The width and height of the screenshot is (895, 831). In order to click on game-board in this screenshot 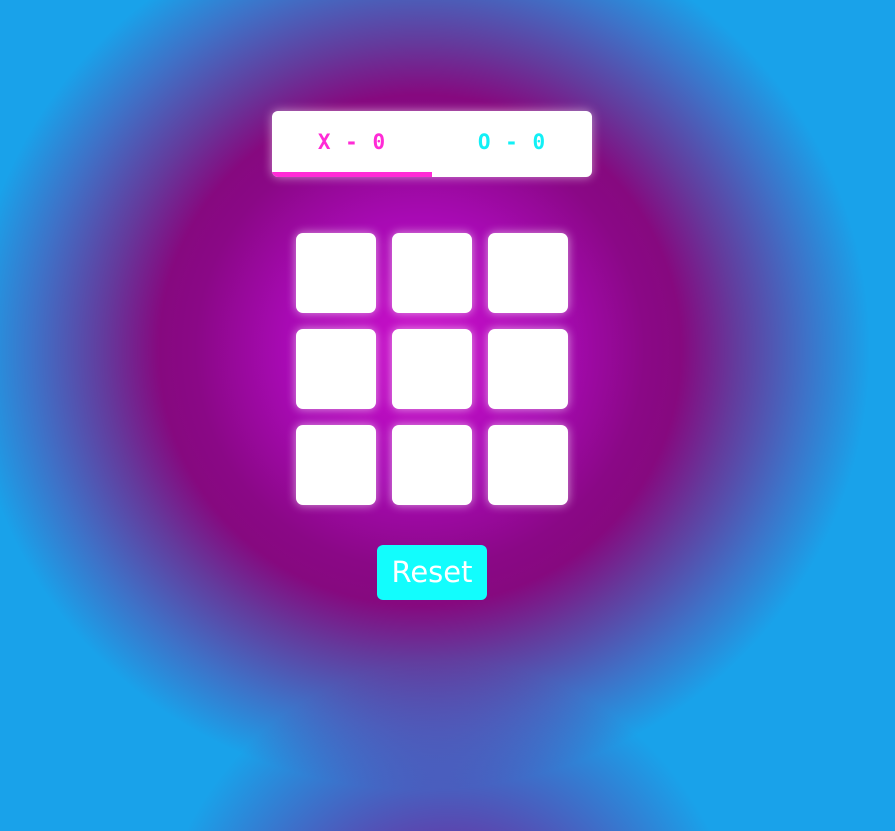, I will do `click(432, 369)`.